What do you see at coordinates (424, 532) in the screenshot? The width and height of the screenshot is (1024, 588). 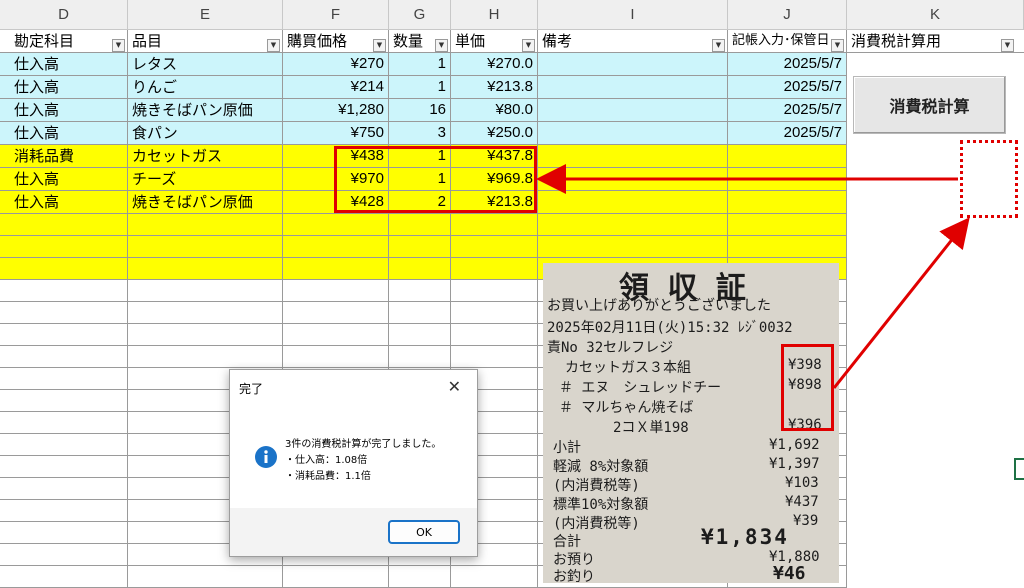 I see `ok-button: OK` at bounding box center [424, 532].